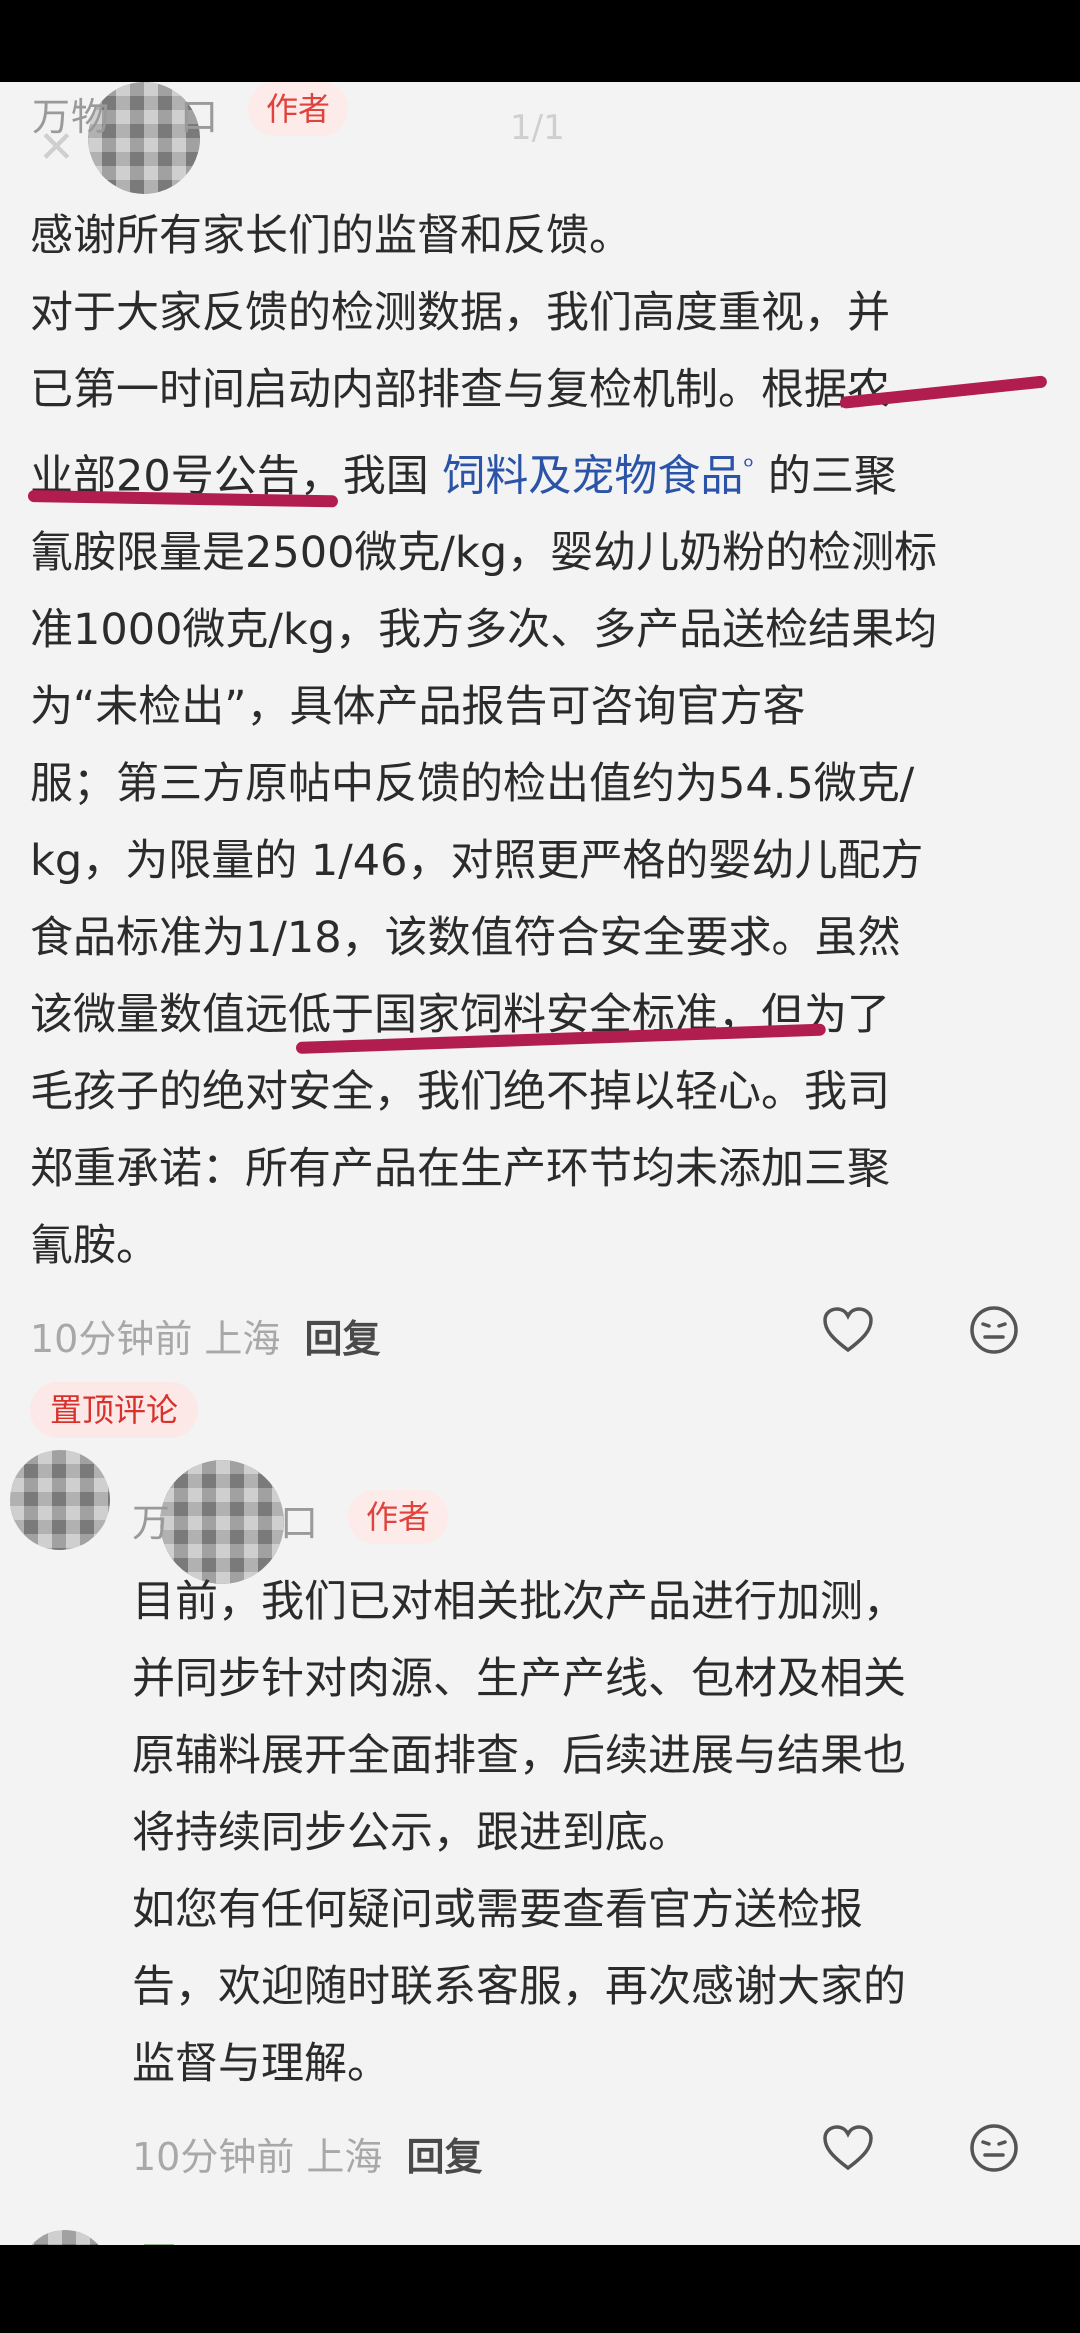  Describe the element at coordinates (540, 41) in the screenshot. I see `status-bar` at that location.